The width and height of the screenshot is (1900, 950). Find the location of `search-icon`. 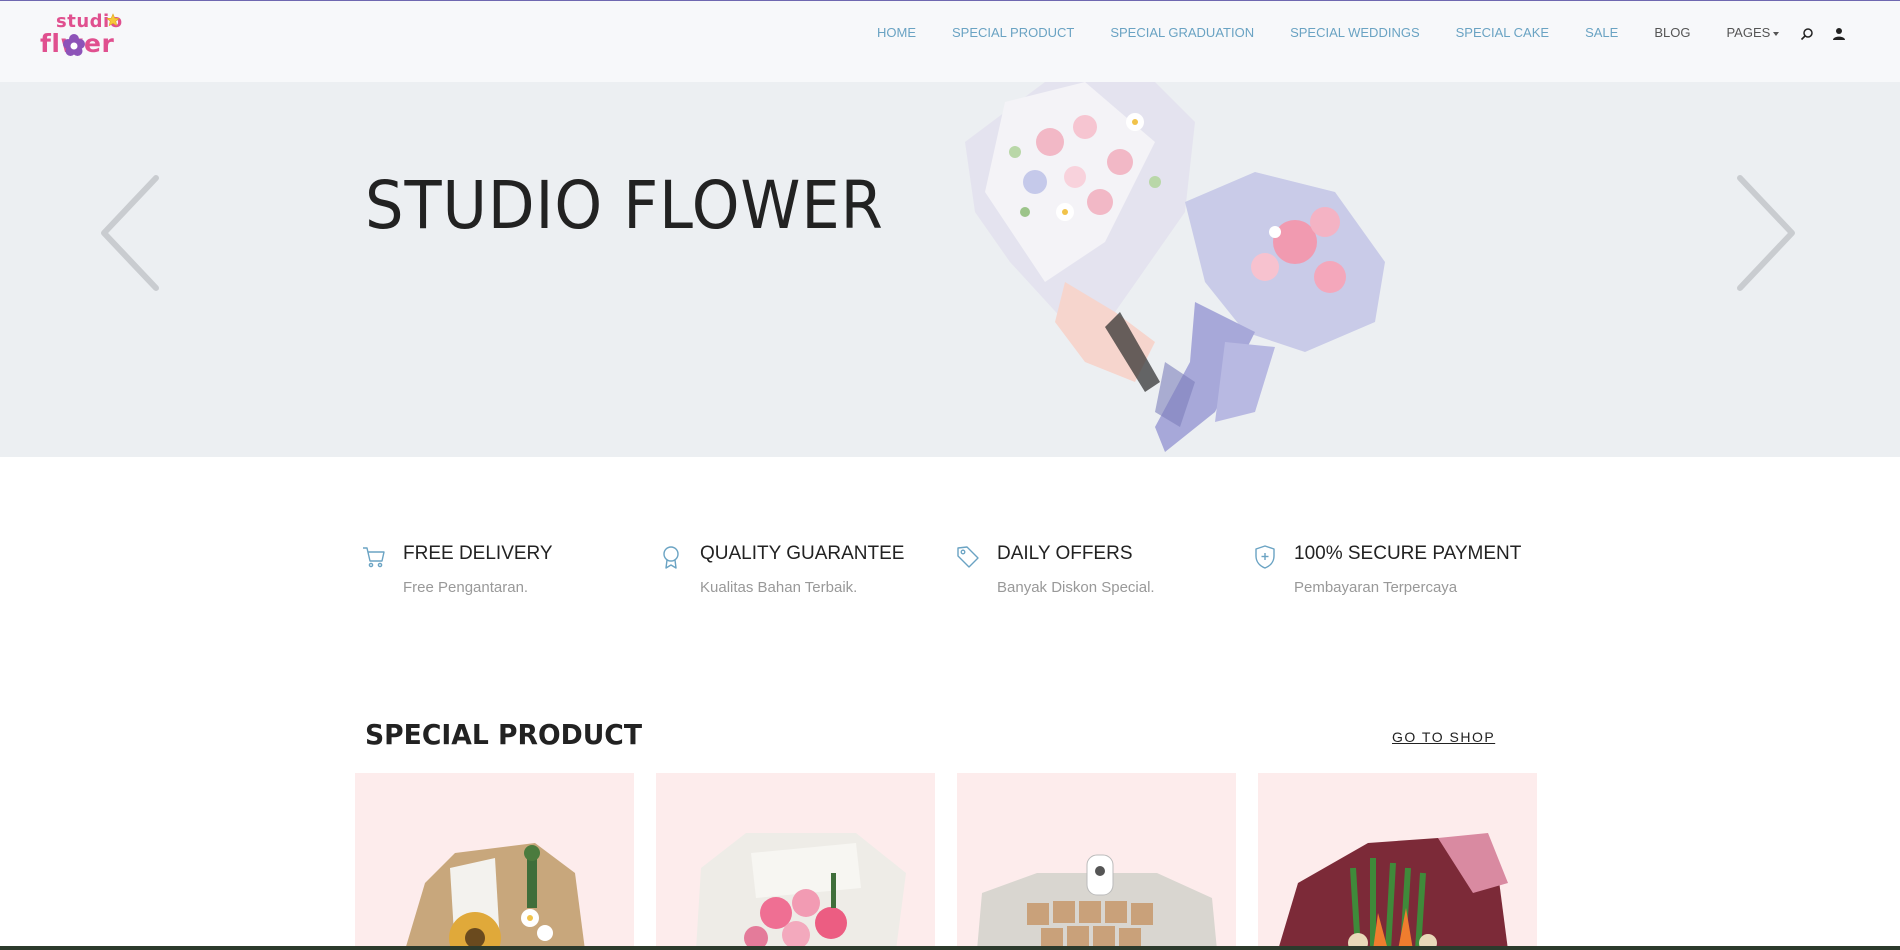

search-icon is located at coordinates (1807, 34).